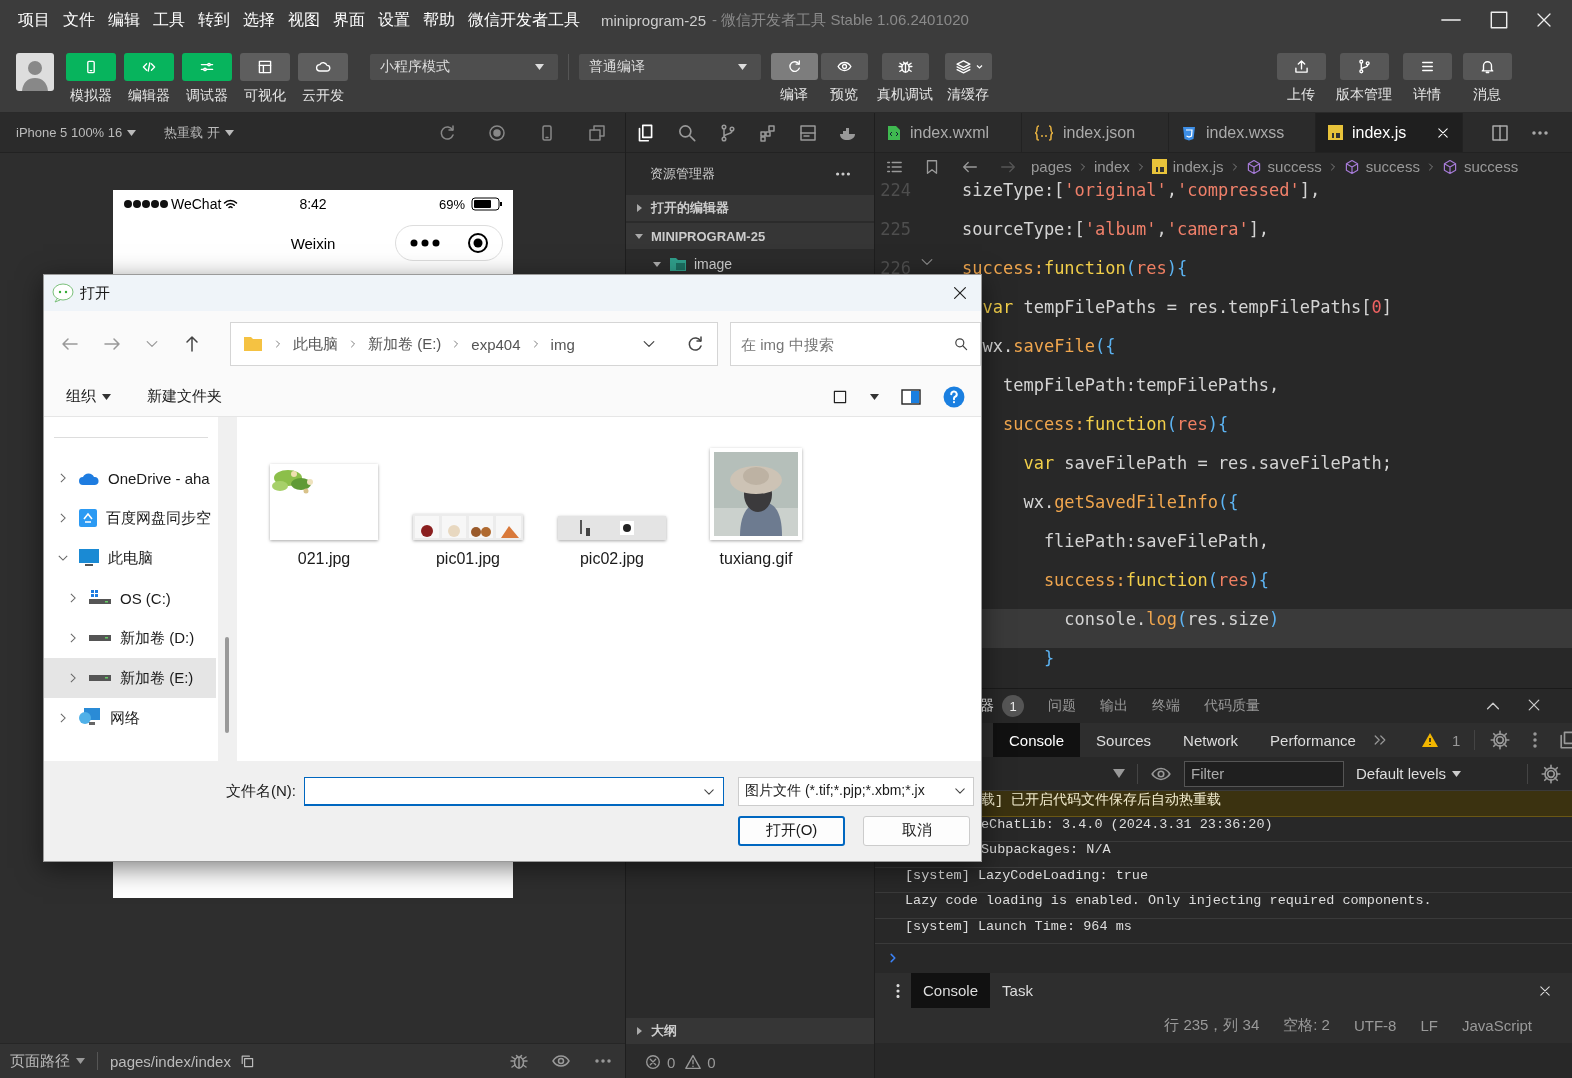 This screenshot has width=1572, height=1078. Describe the element at coordinates (916, 830) in the screenshot. I see `cancel-button: 取消` at that location.